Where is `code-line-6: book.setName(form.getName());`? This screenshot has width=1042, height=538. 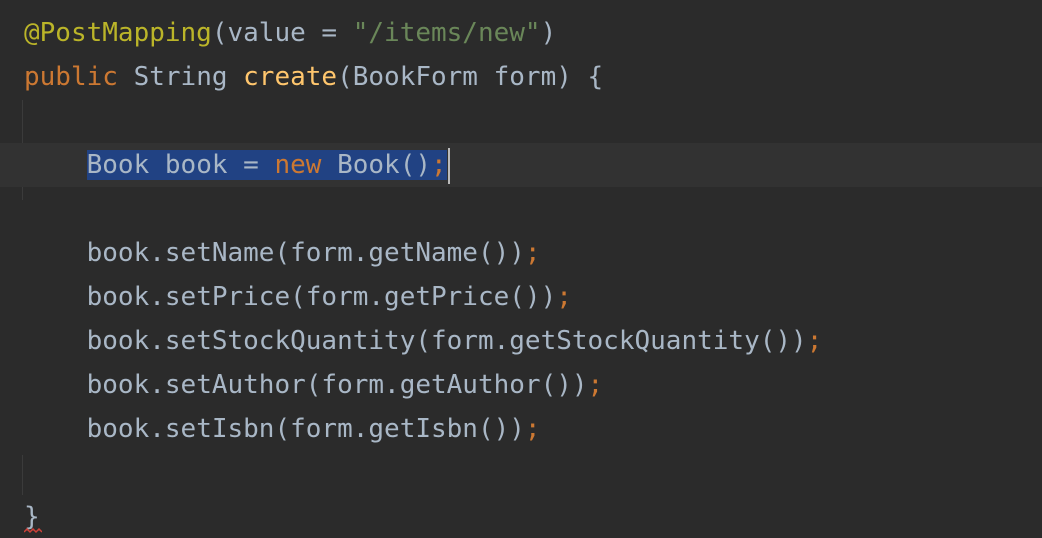
code-line-6: book.setName(form.getName()); is located at coordinates (521, 253).